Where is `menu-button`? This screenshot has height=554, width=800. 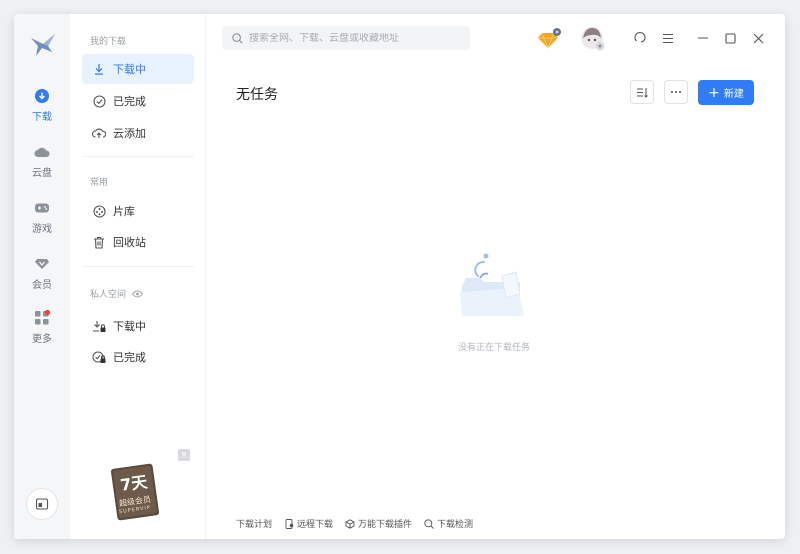
menu-button is located at coordinates (668, 38).